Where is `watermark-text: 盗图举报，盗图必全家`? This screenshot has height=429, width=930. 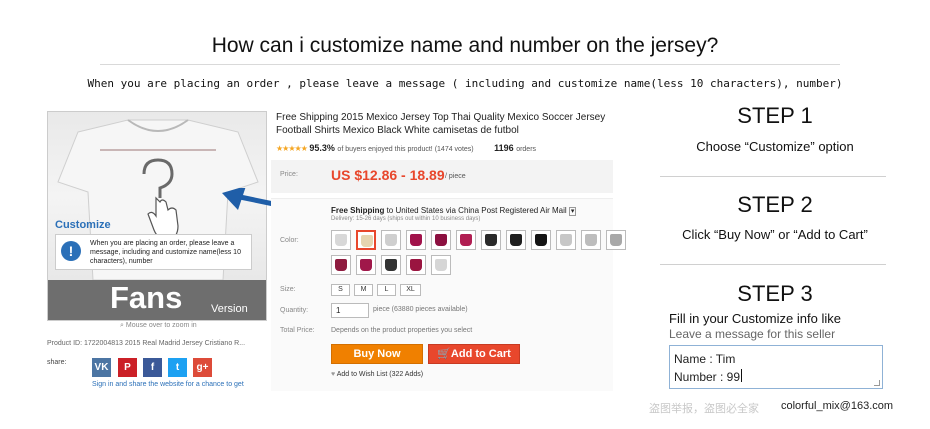 watermark-text: 盗图举报，盗图必全家 is located at coordinates (704, 409).